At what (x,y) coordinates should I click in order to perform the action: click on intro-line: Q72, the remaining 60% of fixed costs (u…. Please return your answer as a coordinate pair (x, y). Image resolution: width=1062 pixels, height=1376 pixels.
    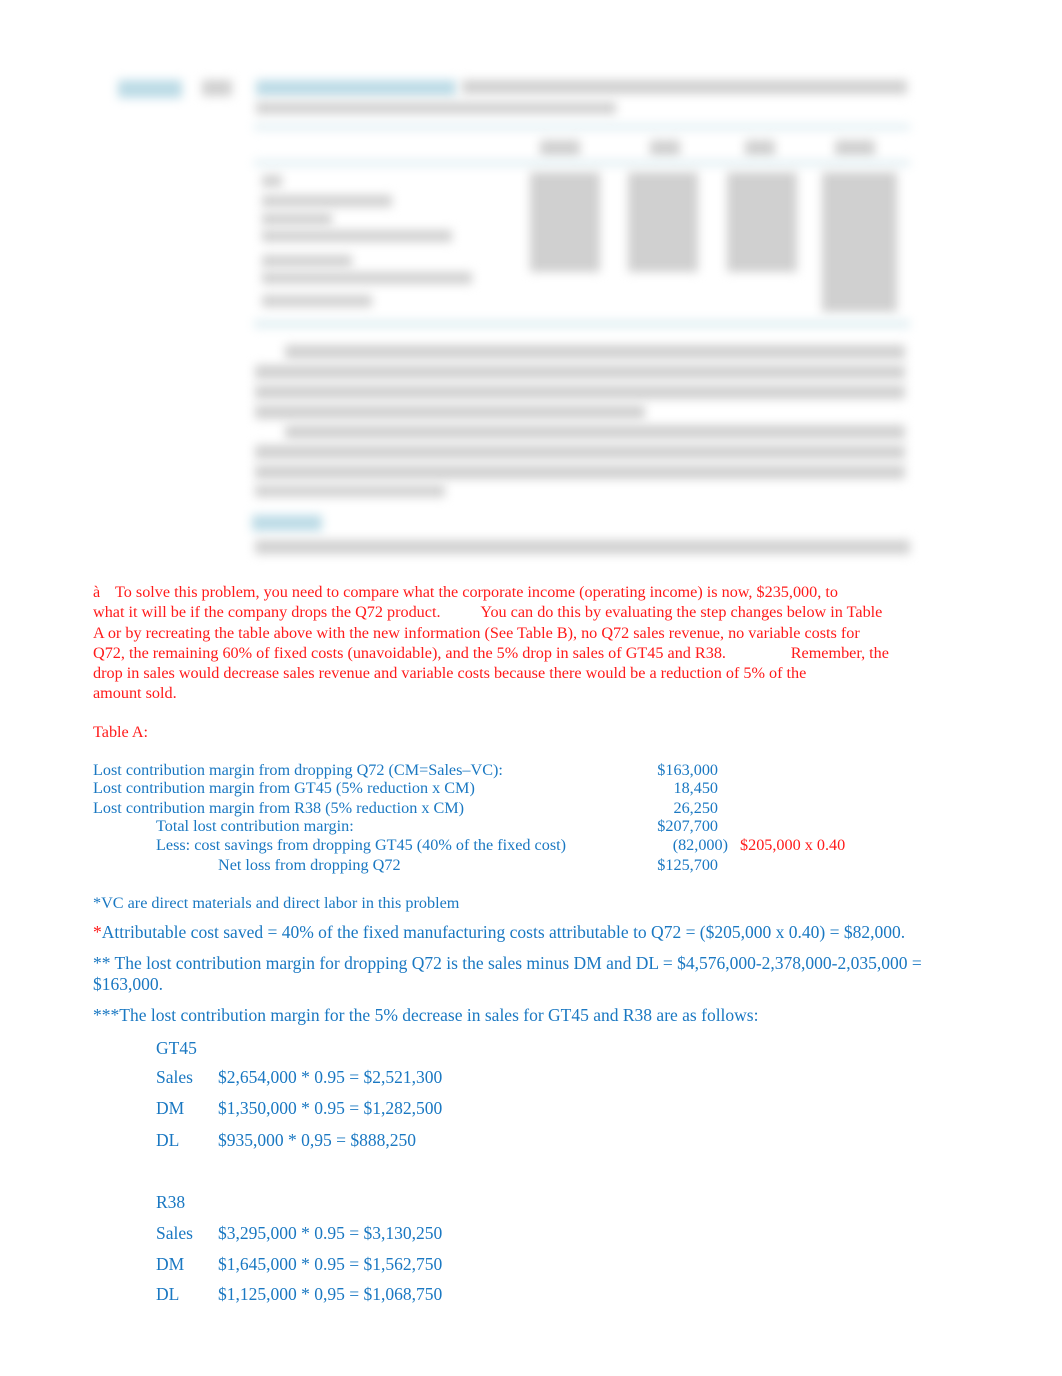
    Looking at the image, I should click on (491, 653).